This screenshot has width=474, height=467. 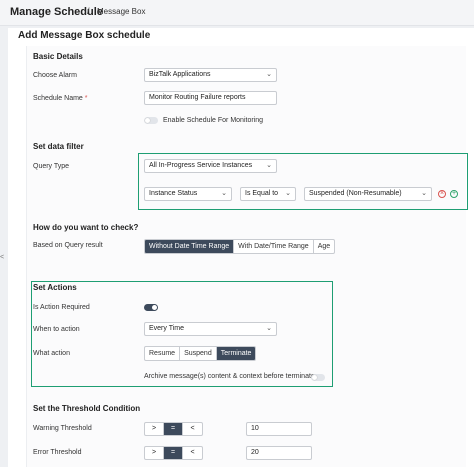 What do you see at coordinates (51, 353) in the screenshot?
I see `what-action-label: What action` at bounding box center [51, 353].